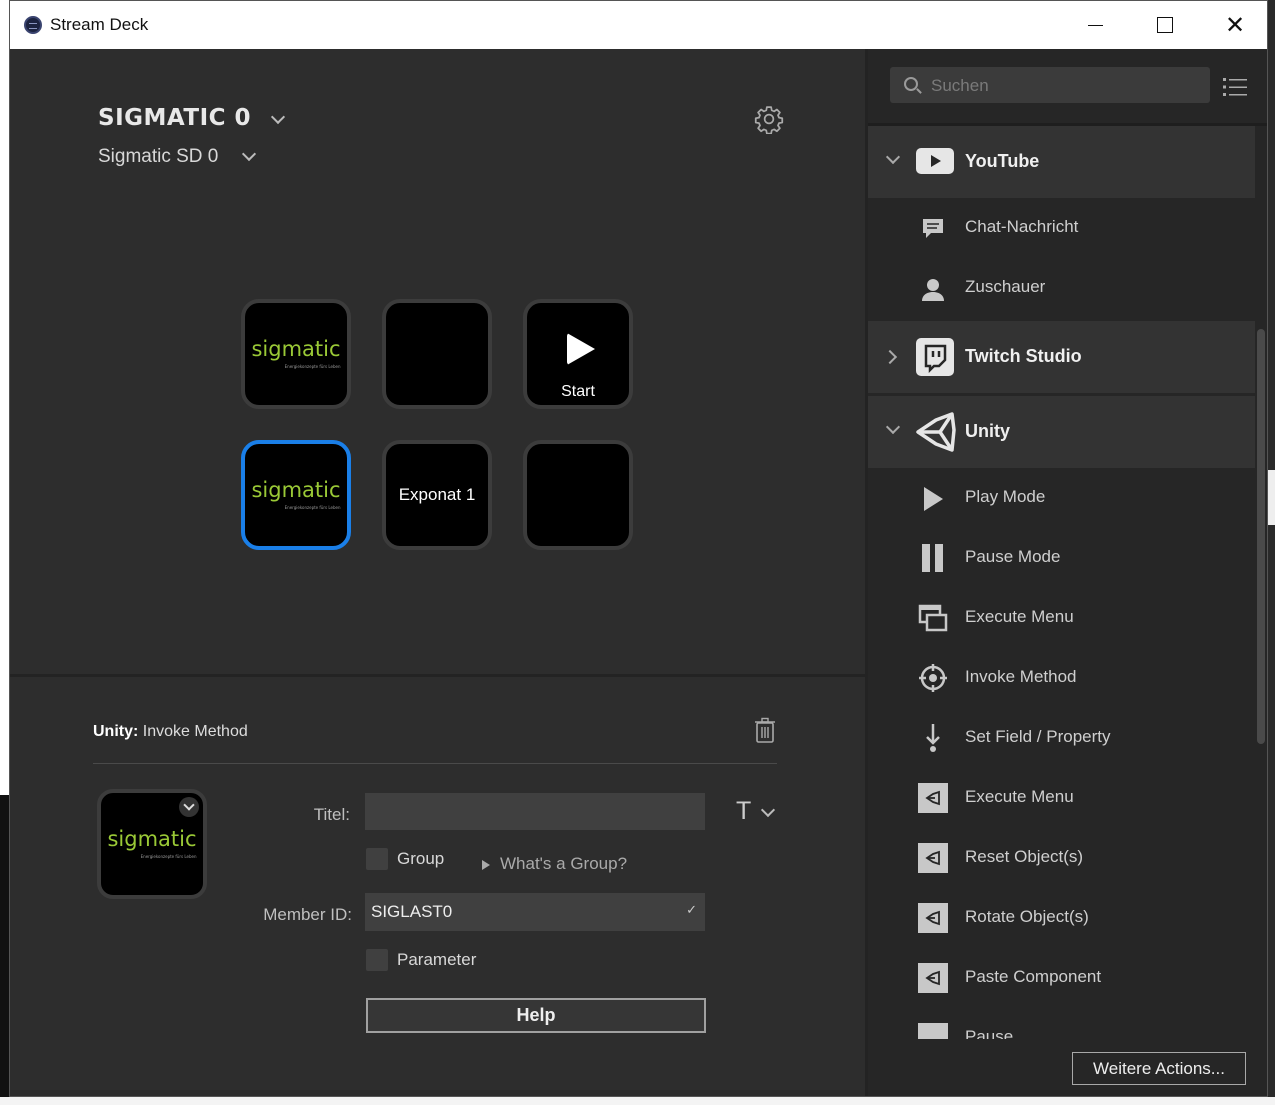 The width and height of the screenshot is (1275, 1105). I want to click on key-1: sigmatic Energiekonzepte fürs Leben, so click(296, 354).